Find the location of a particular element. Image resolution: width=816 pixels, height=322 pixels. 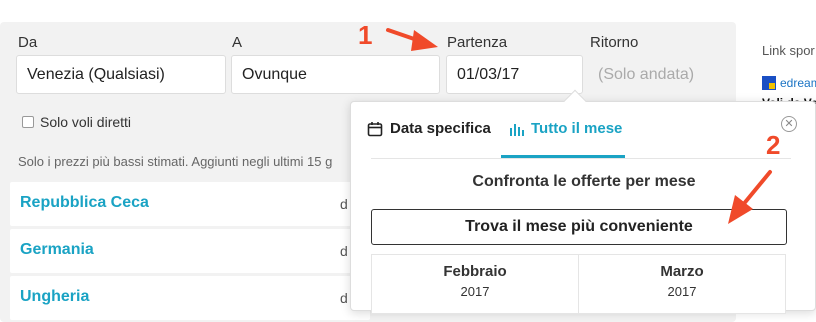

annotation-step-1: 1 is located at coordinates (365, 35).